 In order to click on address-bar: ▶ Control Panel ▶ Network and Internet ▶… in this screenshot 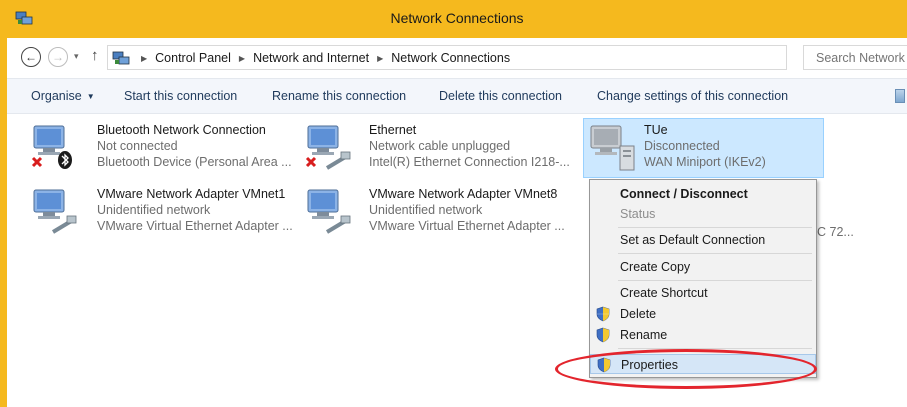, I will do `click(487, 57)`.